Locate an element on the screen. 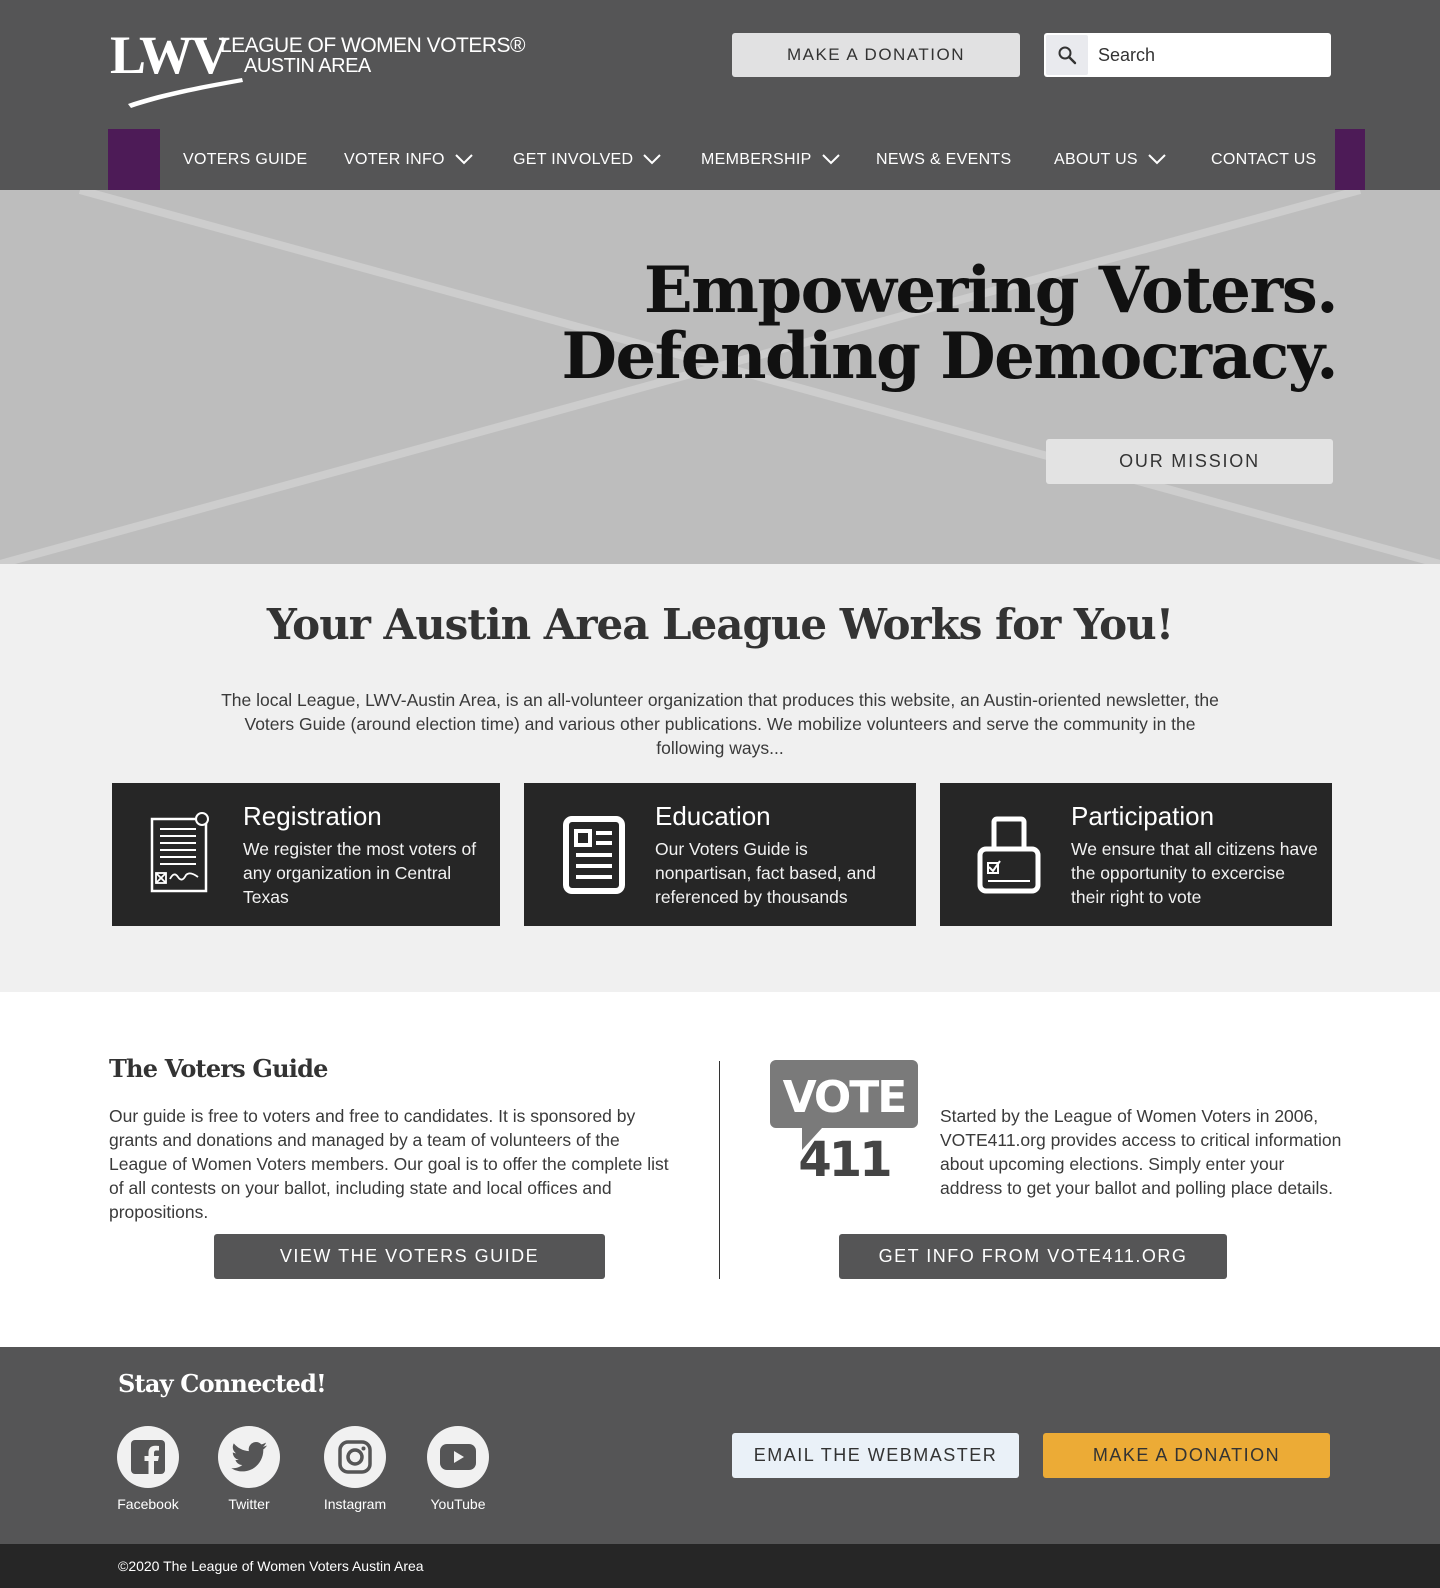  our-mission-button: OUR MISSION is located at coordinates (1189, 461).